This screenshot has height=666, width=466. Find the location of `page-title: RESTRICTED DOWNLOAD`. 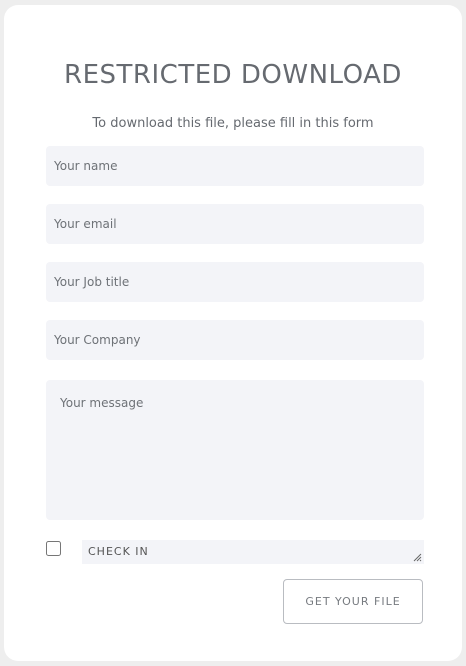

page-title: RESTRICTED DOWNLOAD is located at coordinates (233, 75).